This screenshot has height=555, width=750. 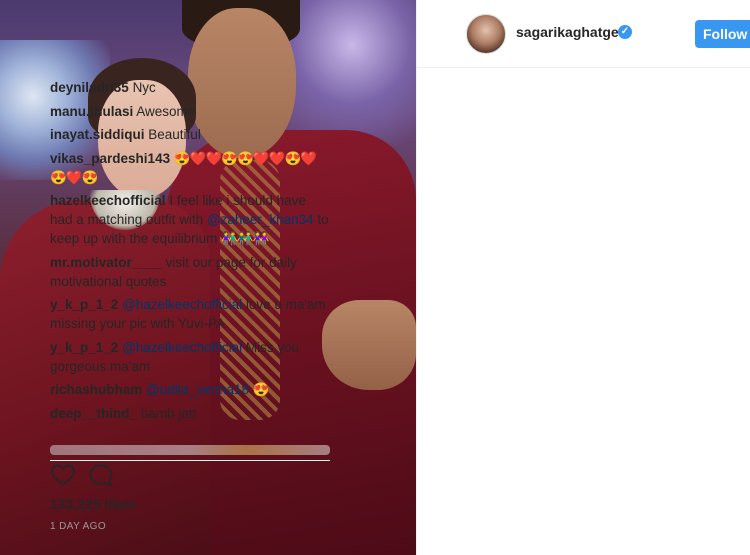 I want to click on comment-item: richashubham @udita_verma18 😍, so click(x=190, y=389).